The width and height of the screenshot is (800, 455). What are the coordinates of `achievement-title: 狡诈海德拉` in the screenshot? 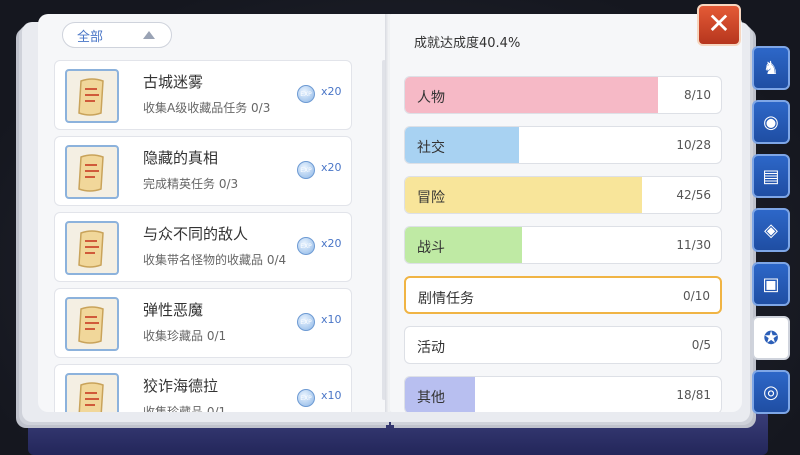 It's located at (181, 386).